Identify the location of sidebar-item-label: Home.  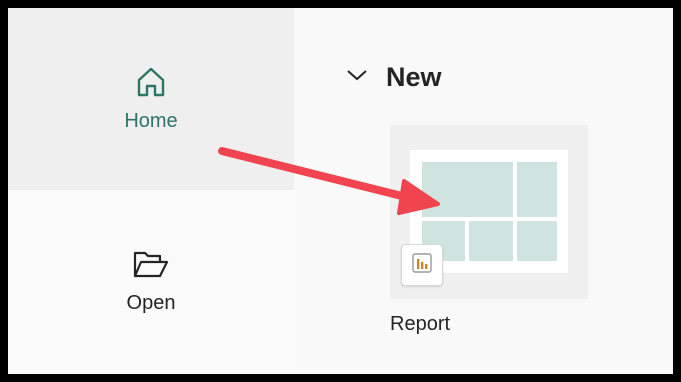
(151, 121).